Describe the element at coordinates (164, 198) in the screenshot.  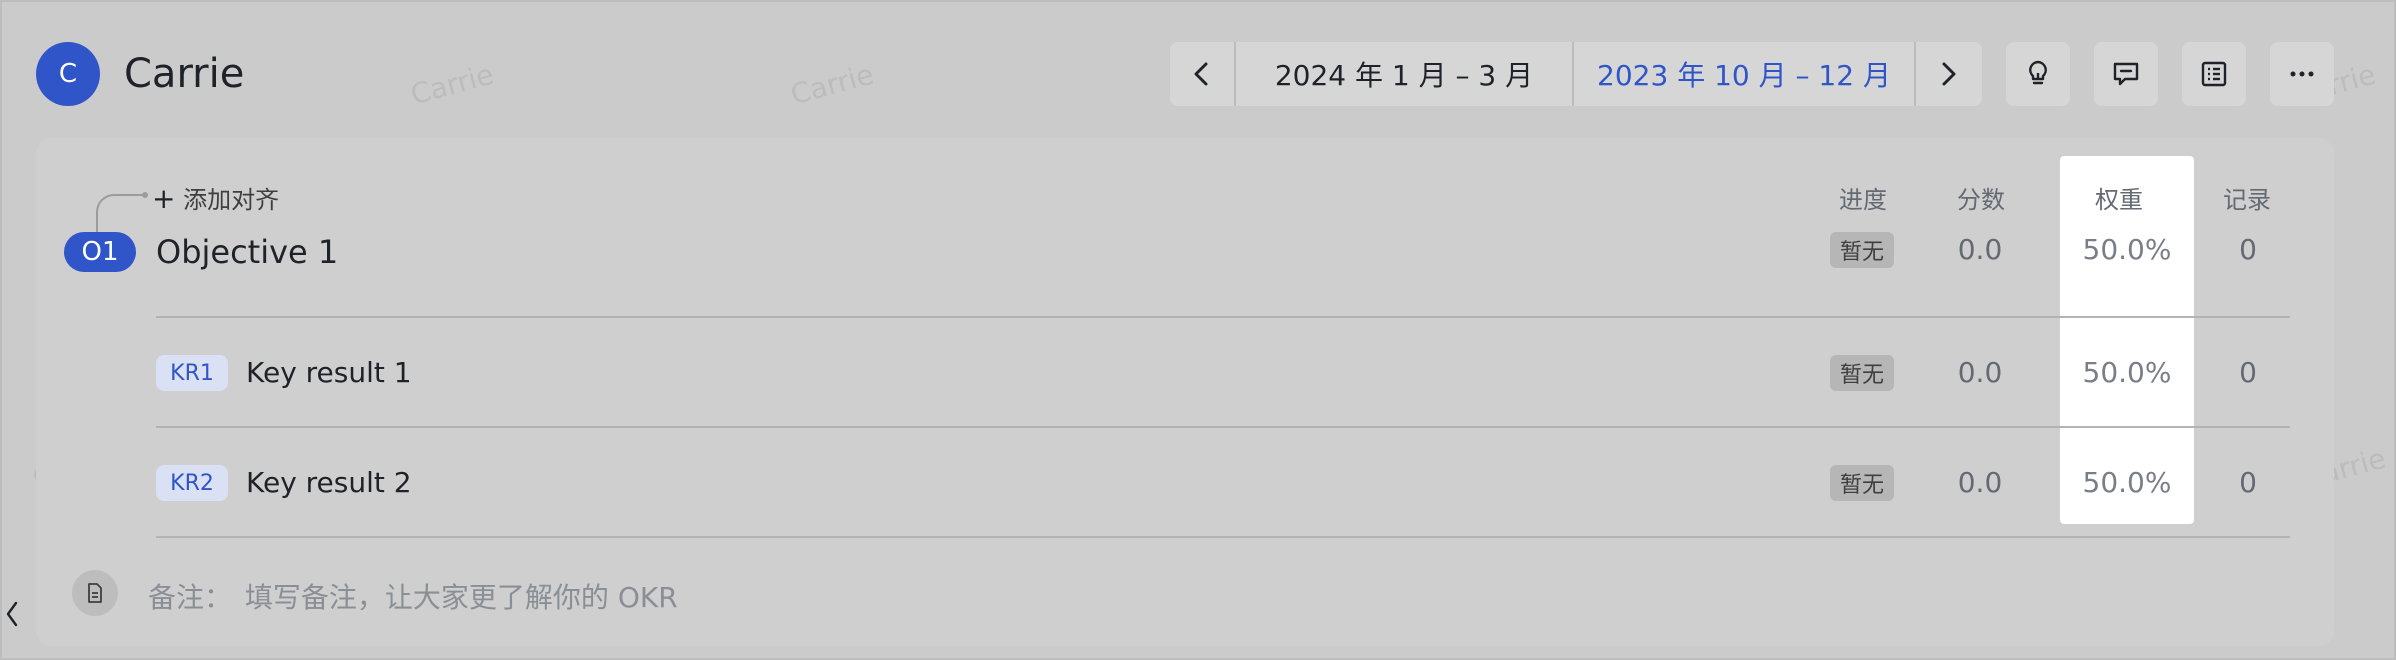
I see `plus-icon: +` at that location.